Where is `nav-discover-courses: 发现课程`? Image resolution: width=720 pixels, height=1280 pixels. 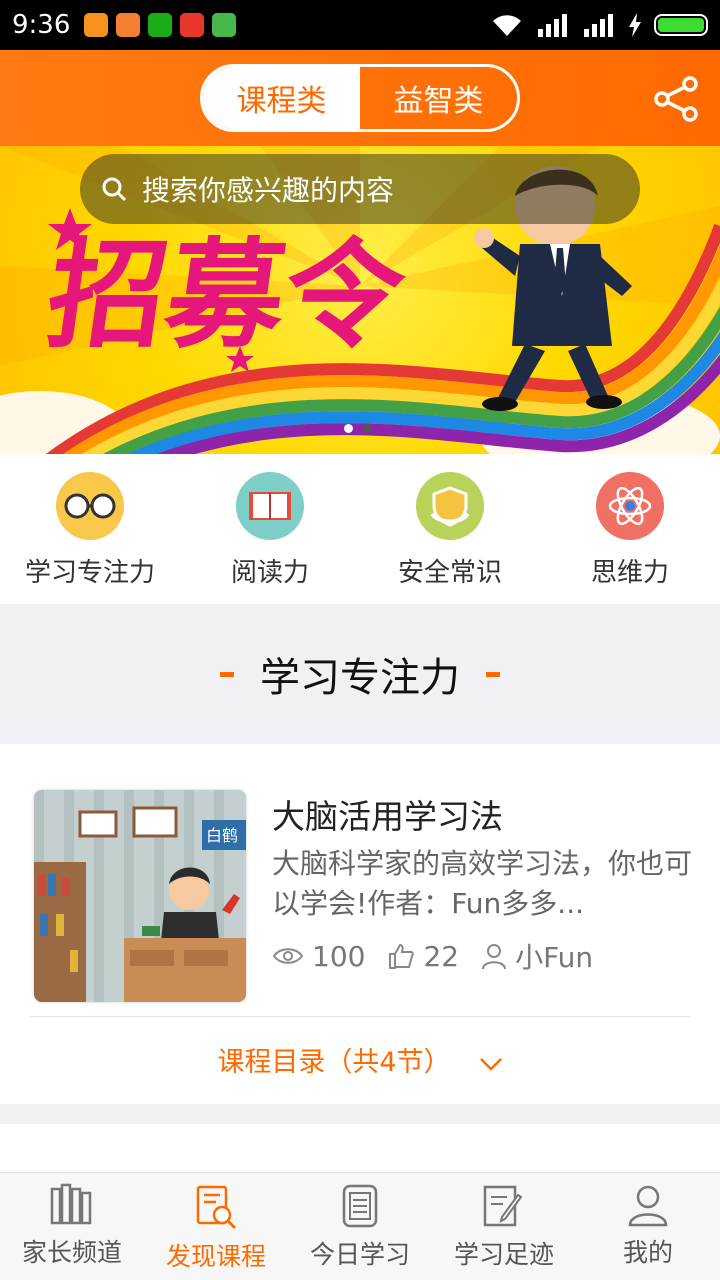 nav-discover-courses: 发现课程 is located at coordinates (216, 1226).